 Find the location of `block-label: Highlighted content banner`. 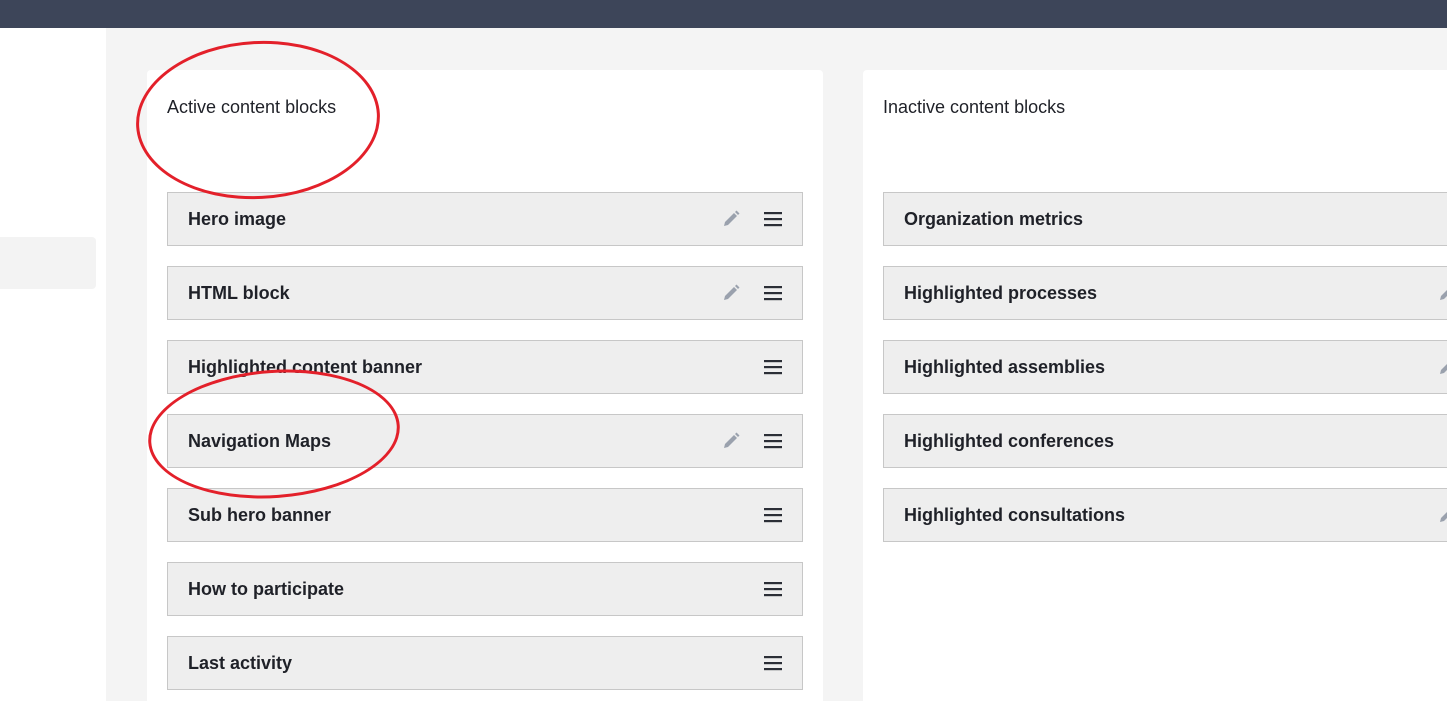

block-label: Highlighted content banner is located at coordinates (305, 366).